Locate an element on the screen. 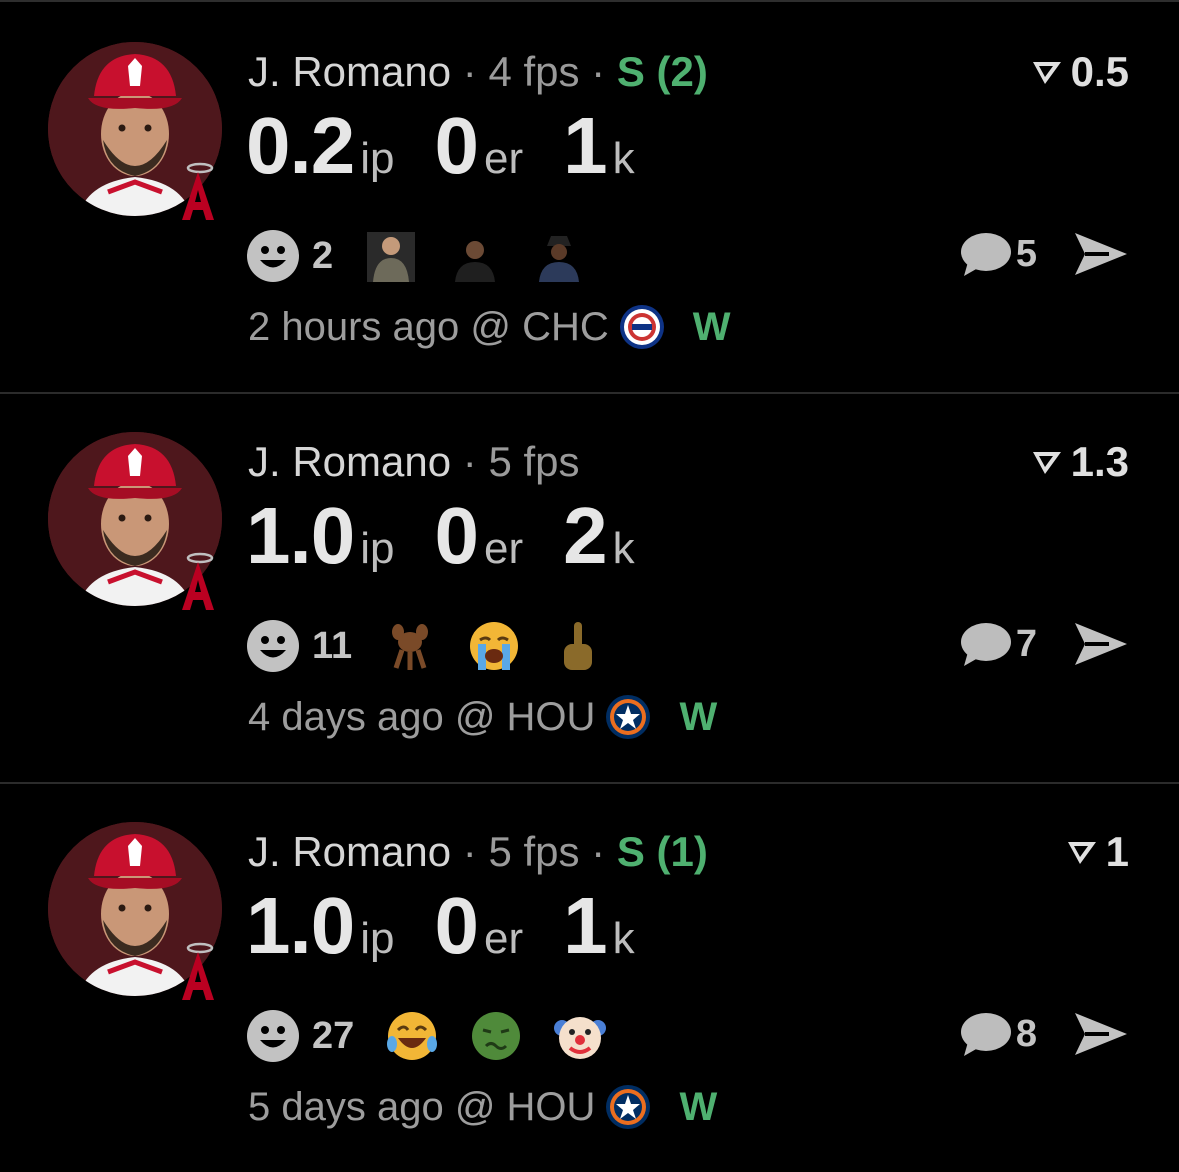 The height and width of the screenshot is (1172, 1179). points-badge: 0.5 is located at coordinates (1080, 72).